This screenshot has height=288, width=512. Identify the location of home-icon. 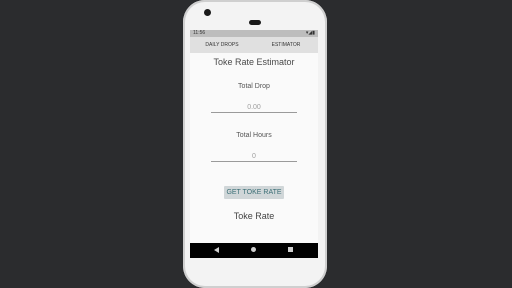
(253, 249).